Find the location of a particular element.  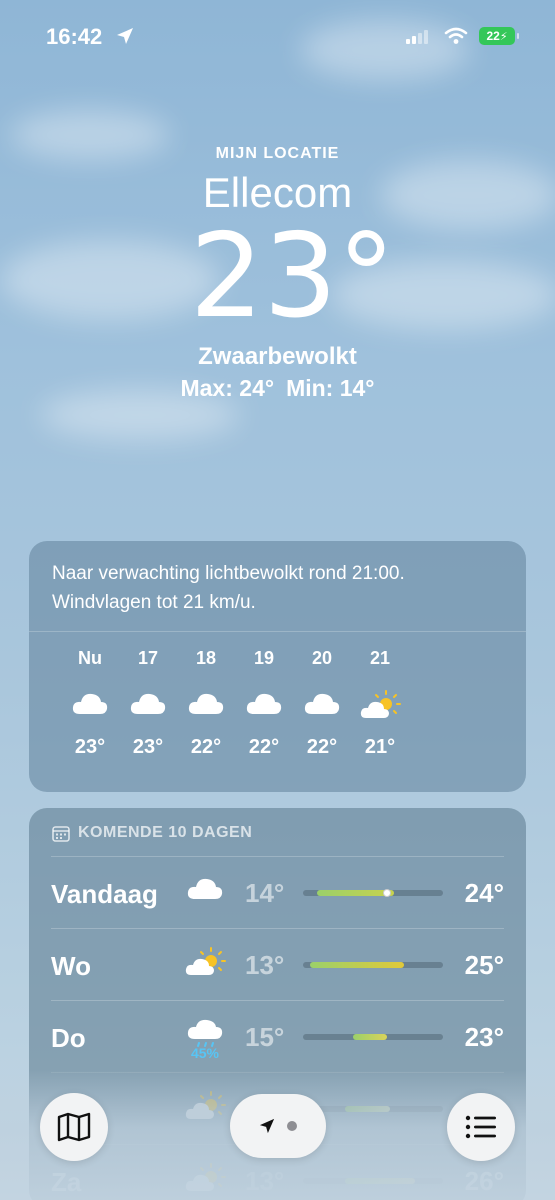

page-dot is located at coordinates (292, 1126).